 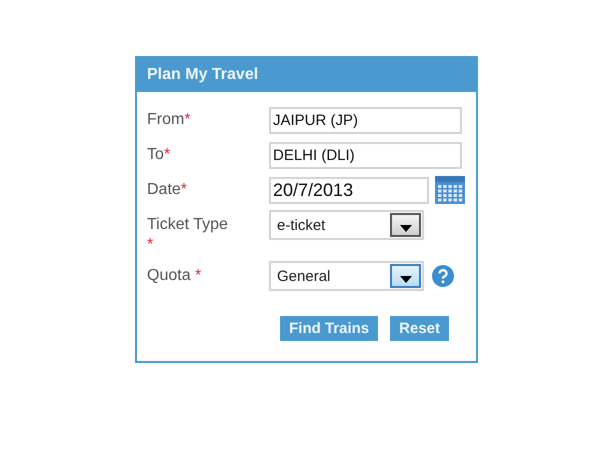 I want to click on field-label: Date, so click(x=164, y=189).